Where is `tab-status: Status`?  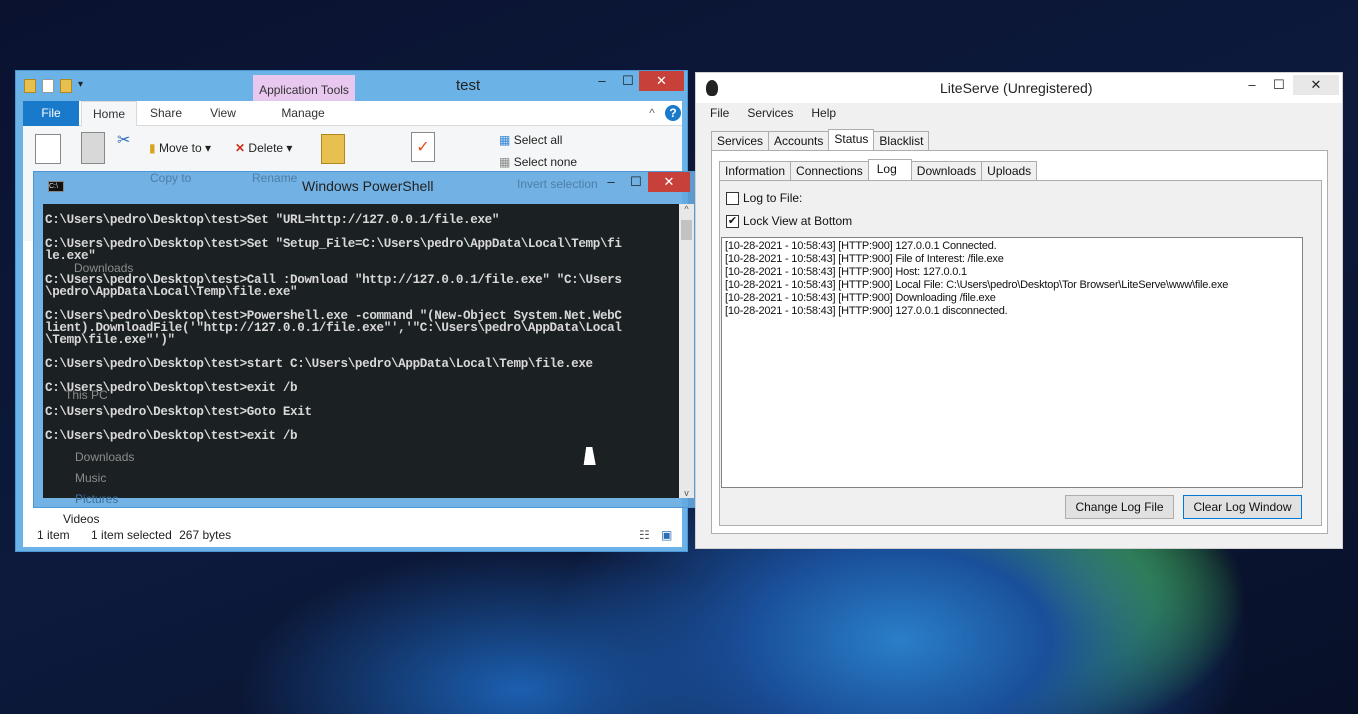 tab-status: Status is located at coordinates (851, 140).